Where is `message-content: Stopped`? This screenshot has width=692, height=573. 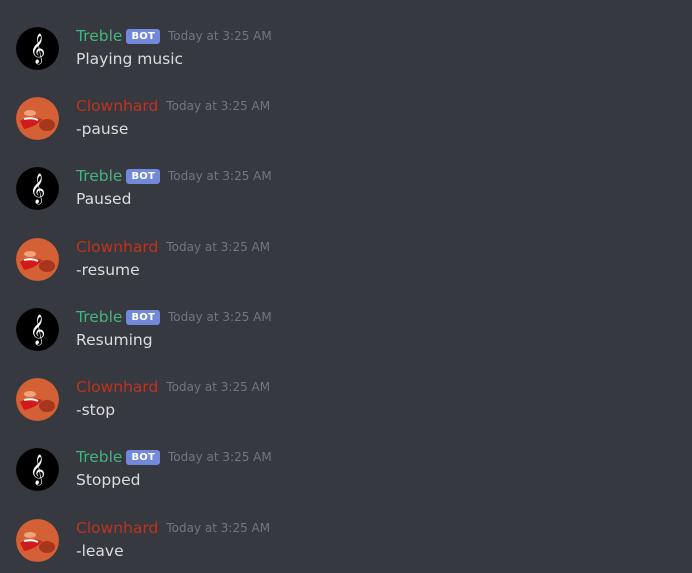
message-content: Stopped is located at coordinates (108, 480).